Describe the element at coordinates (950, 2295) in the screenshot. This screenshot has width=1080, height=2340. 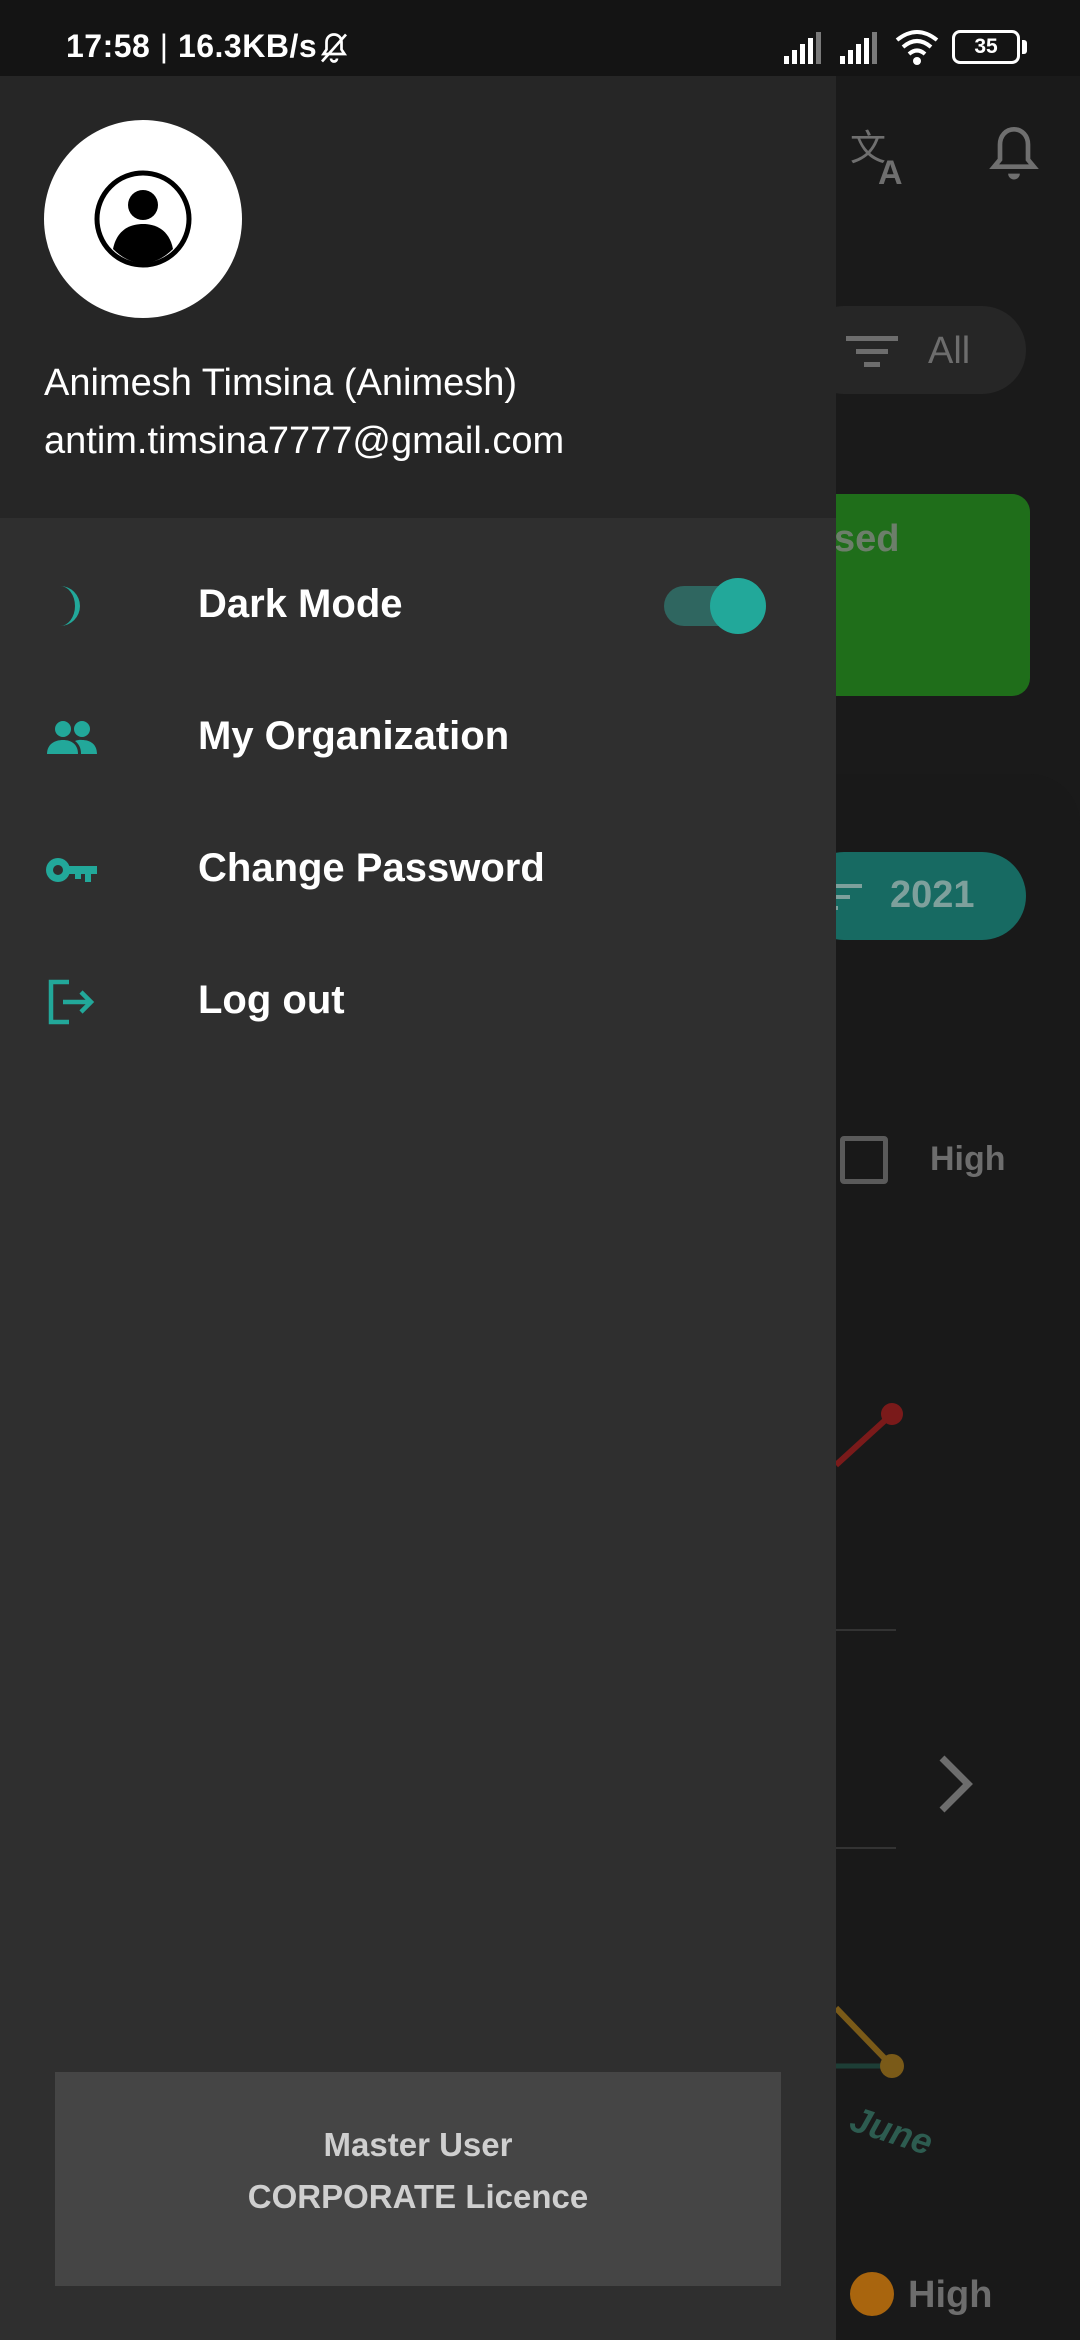
I see `legend-high-label-2: High` at that location.